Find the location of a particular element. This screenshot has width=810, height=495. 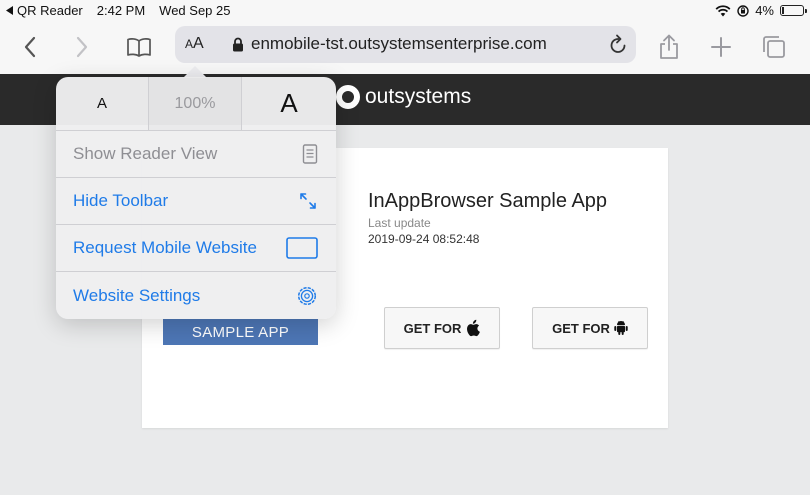

orientation-lock-icon is located at coordinates (743, 10).